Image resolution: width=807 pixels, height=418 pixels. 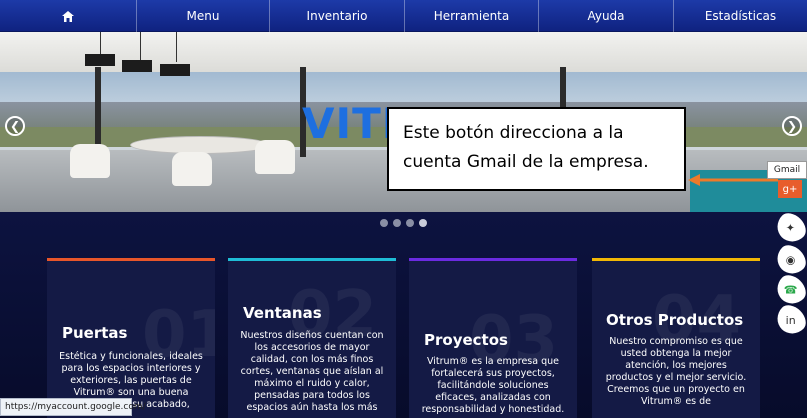 What do you see at coordinates (791, 228) in the screenshot?
I see `twitter-icon: ✦` at bounding box center [791, 228].